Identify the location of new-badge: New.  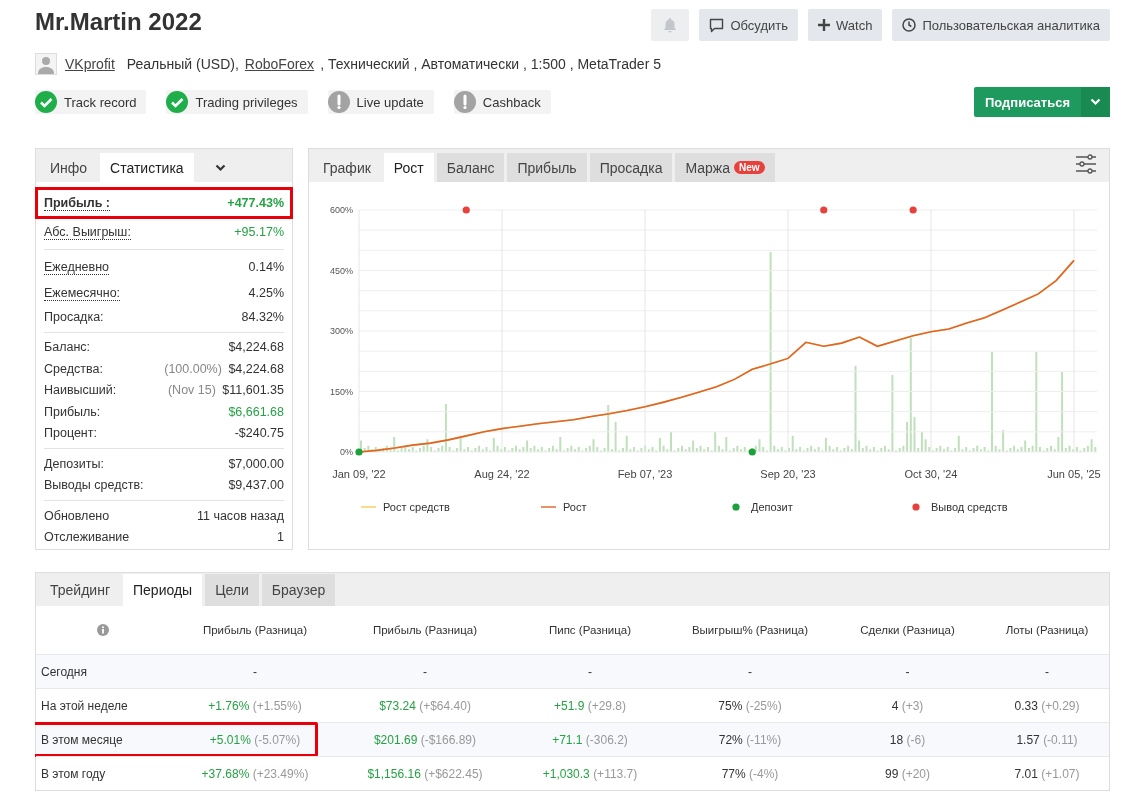
(749, 167).